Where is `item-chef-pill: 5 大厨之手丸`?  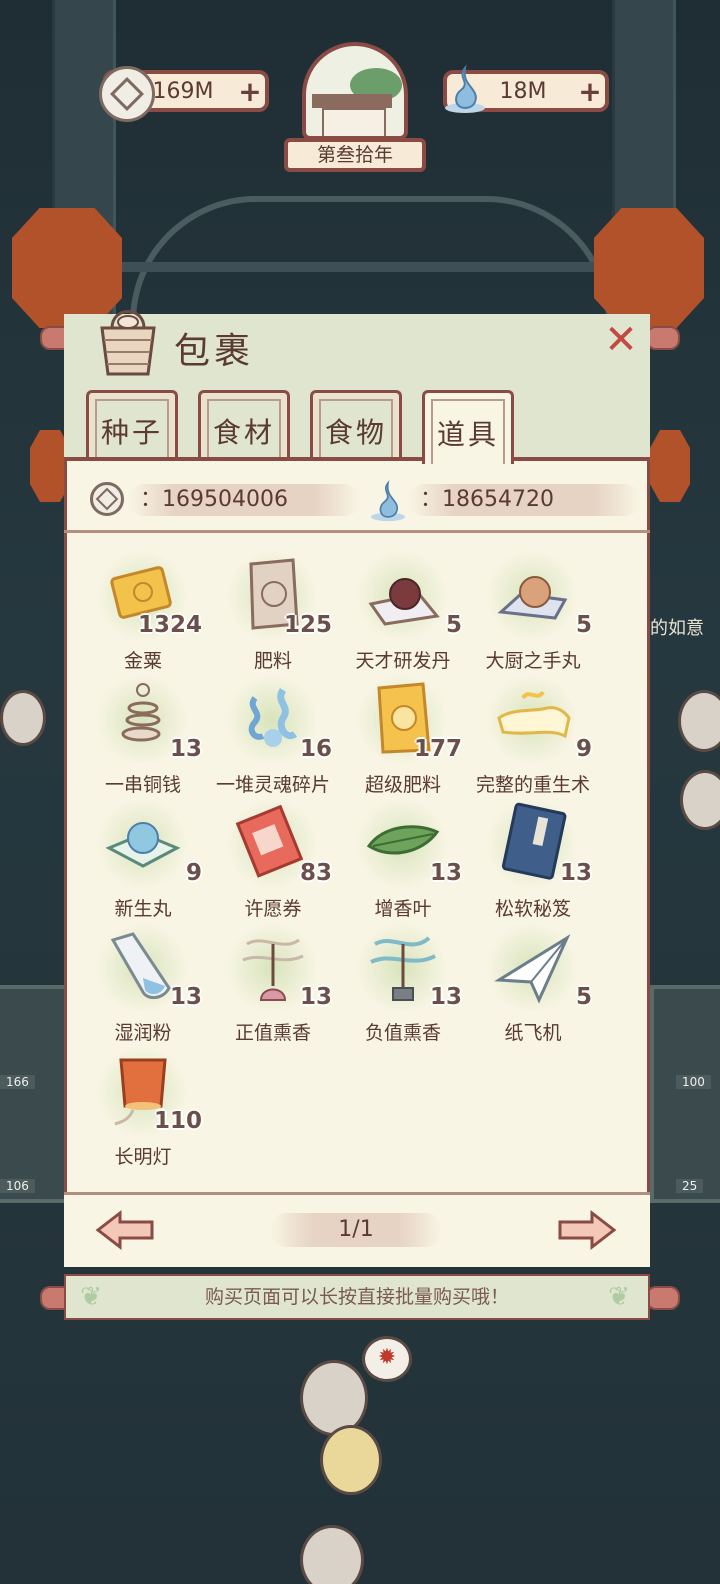
item-chef-pill: 5 大厨之手丸 is located at coordinates (533, 612).